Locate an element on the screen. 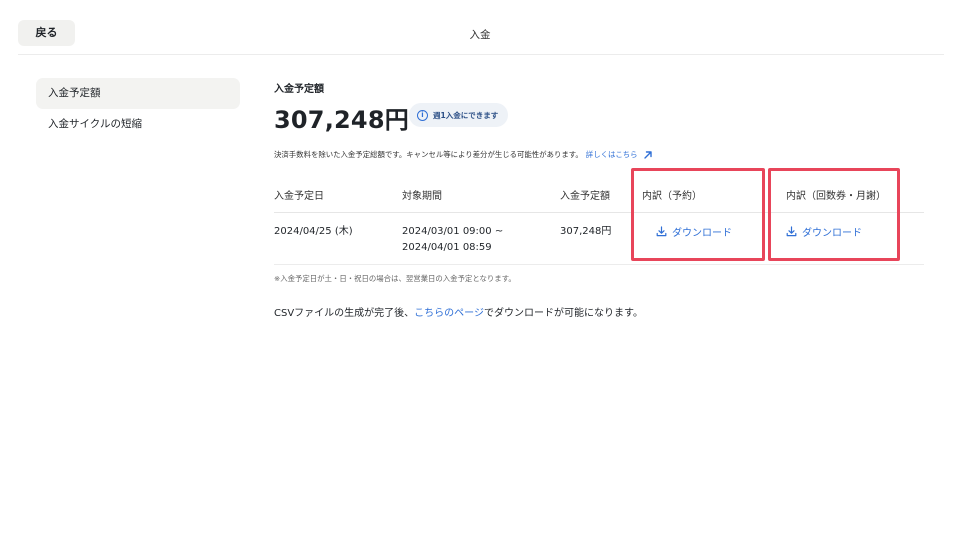 The height and width of the screenshot is (540, 960). amount-row: 307,248円 i 週1入金にできます is located at coordinates (474, 117).